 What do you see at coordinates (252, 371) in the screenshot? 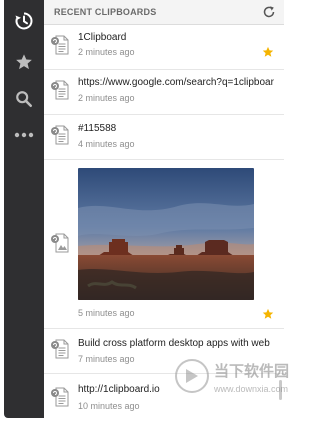
I see `watermark-name: 当下软件园` at bounding box center [252, 371].